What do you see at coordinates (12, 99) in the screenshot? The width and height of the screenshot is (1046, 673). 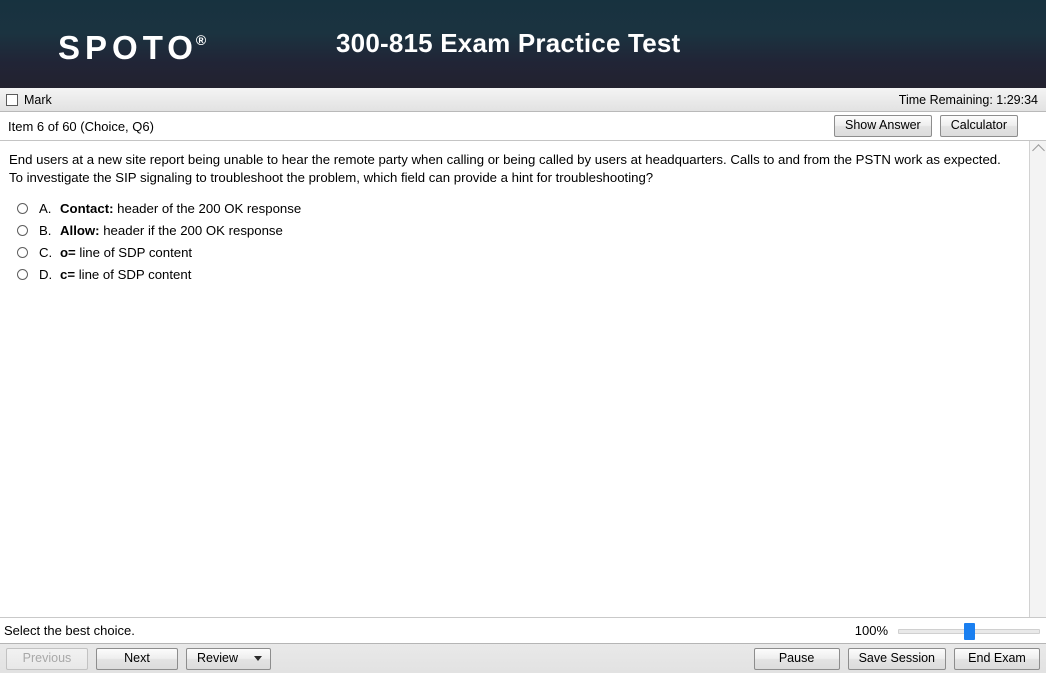 I see `mark-checkbox` at bounding box center [12, 99].